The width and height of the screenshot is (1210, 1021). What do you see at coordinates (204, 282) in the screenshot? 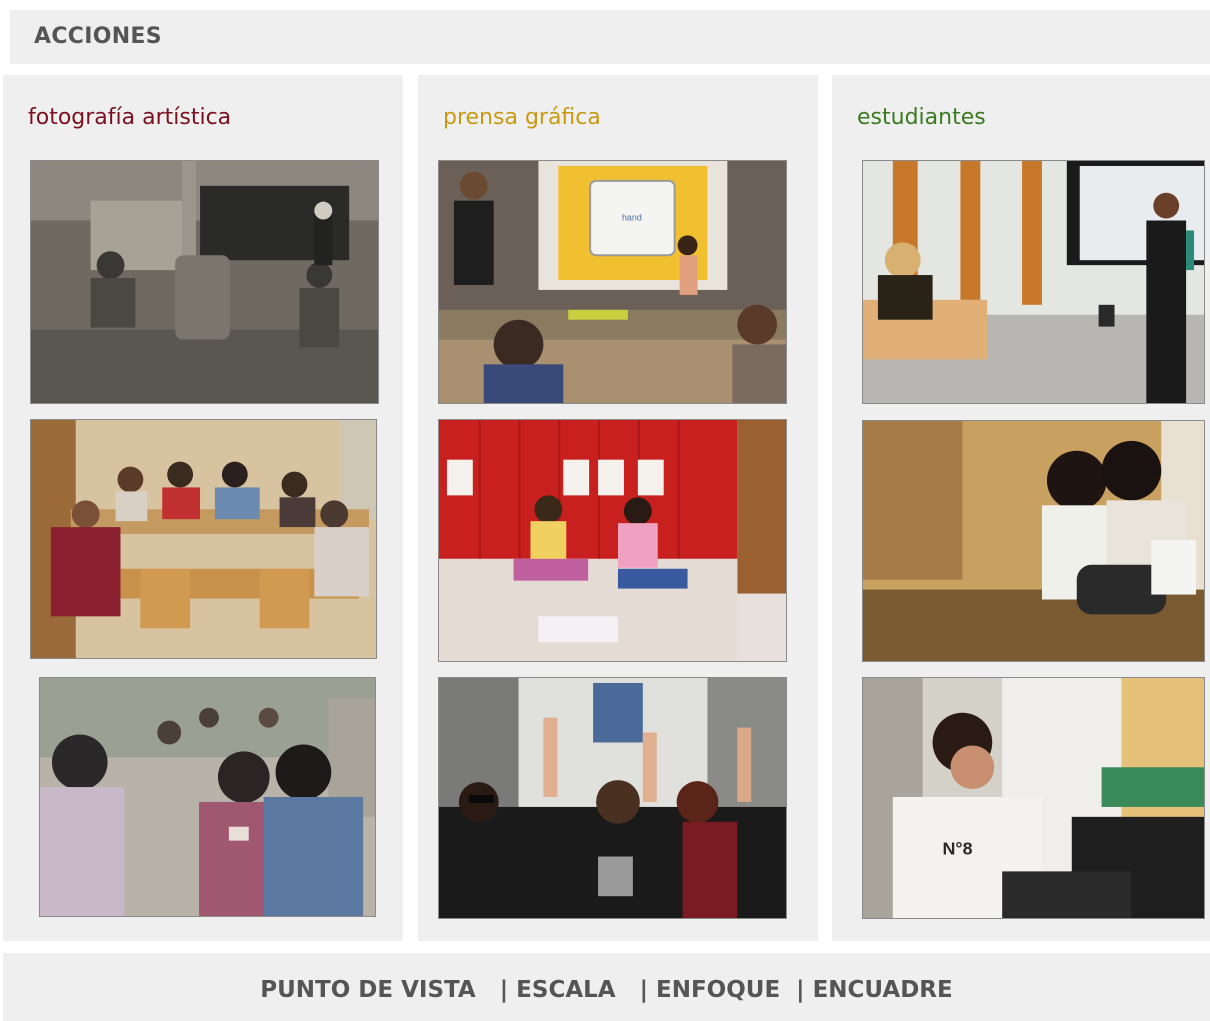
I see `photo-historic-classroom-stove` at bounding box center [204, 282].